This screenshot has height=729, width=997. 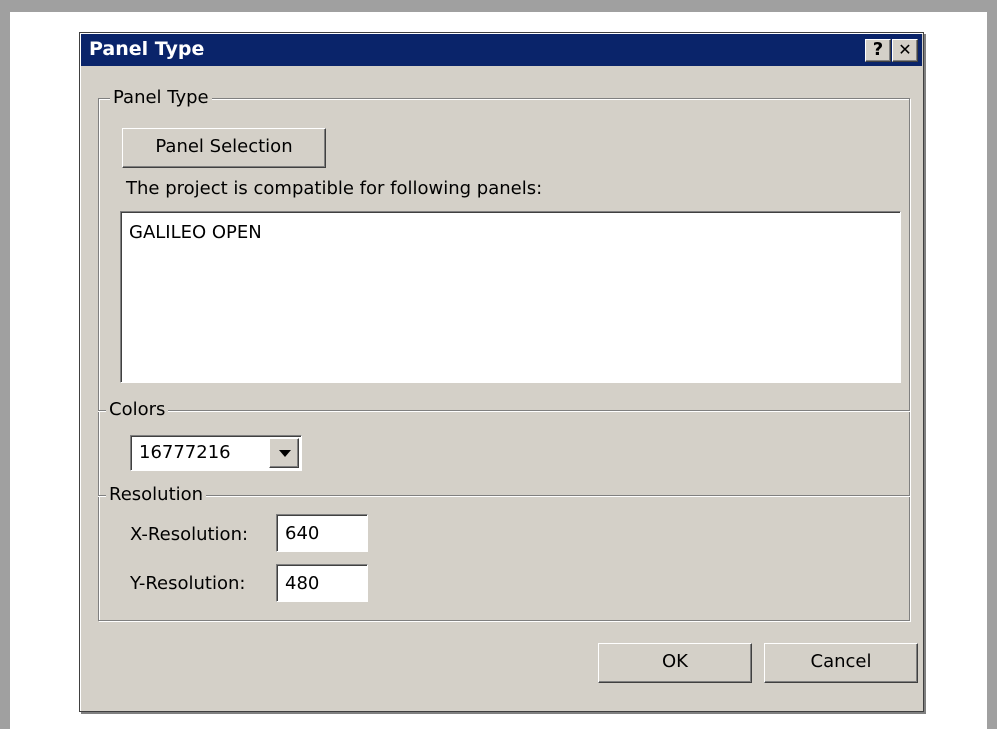 I want to click on y-resolution-input: 480, so click(x=322, y=583).